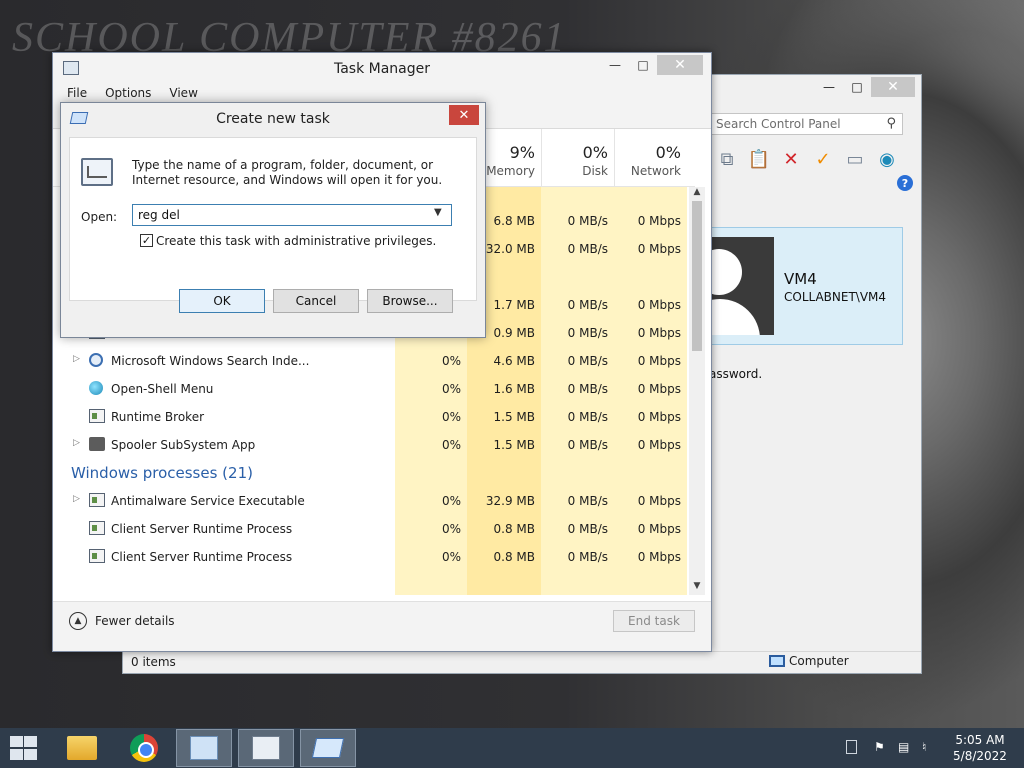  I want to click on paste-icon: 📋, so click(759, 159).